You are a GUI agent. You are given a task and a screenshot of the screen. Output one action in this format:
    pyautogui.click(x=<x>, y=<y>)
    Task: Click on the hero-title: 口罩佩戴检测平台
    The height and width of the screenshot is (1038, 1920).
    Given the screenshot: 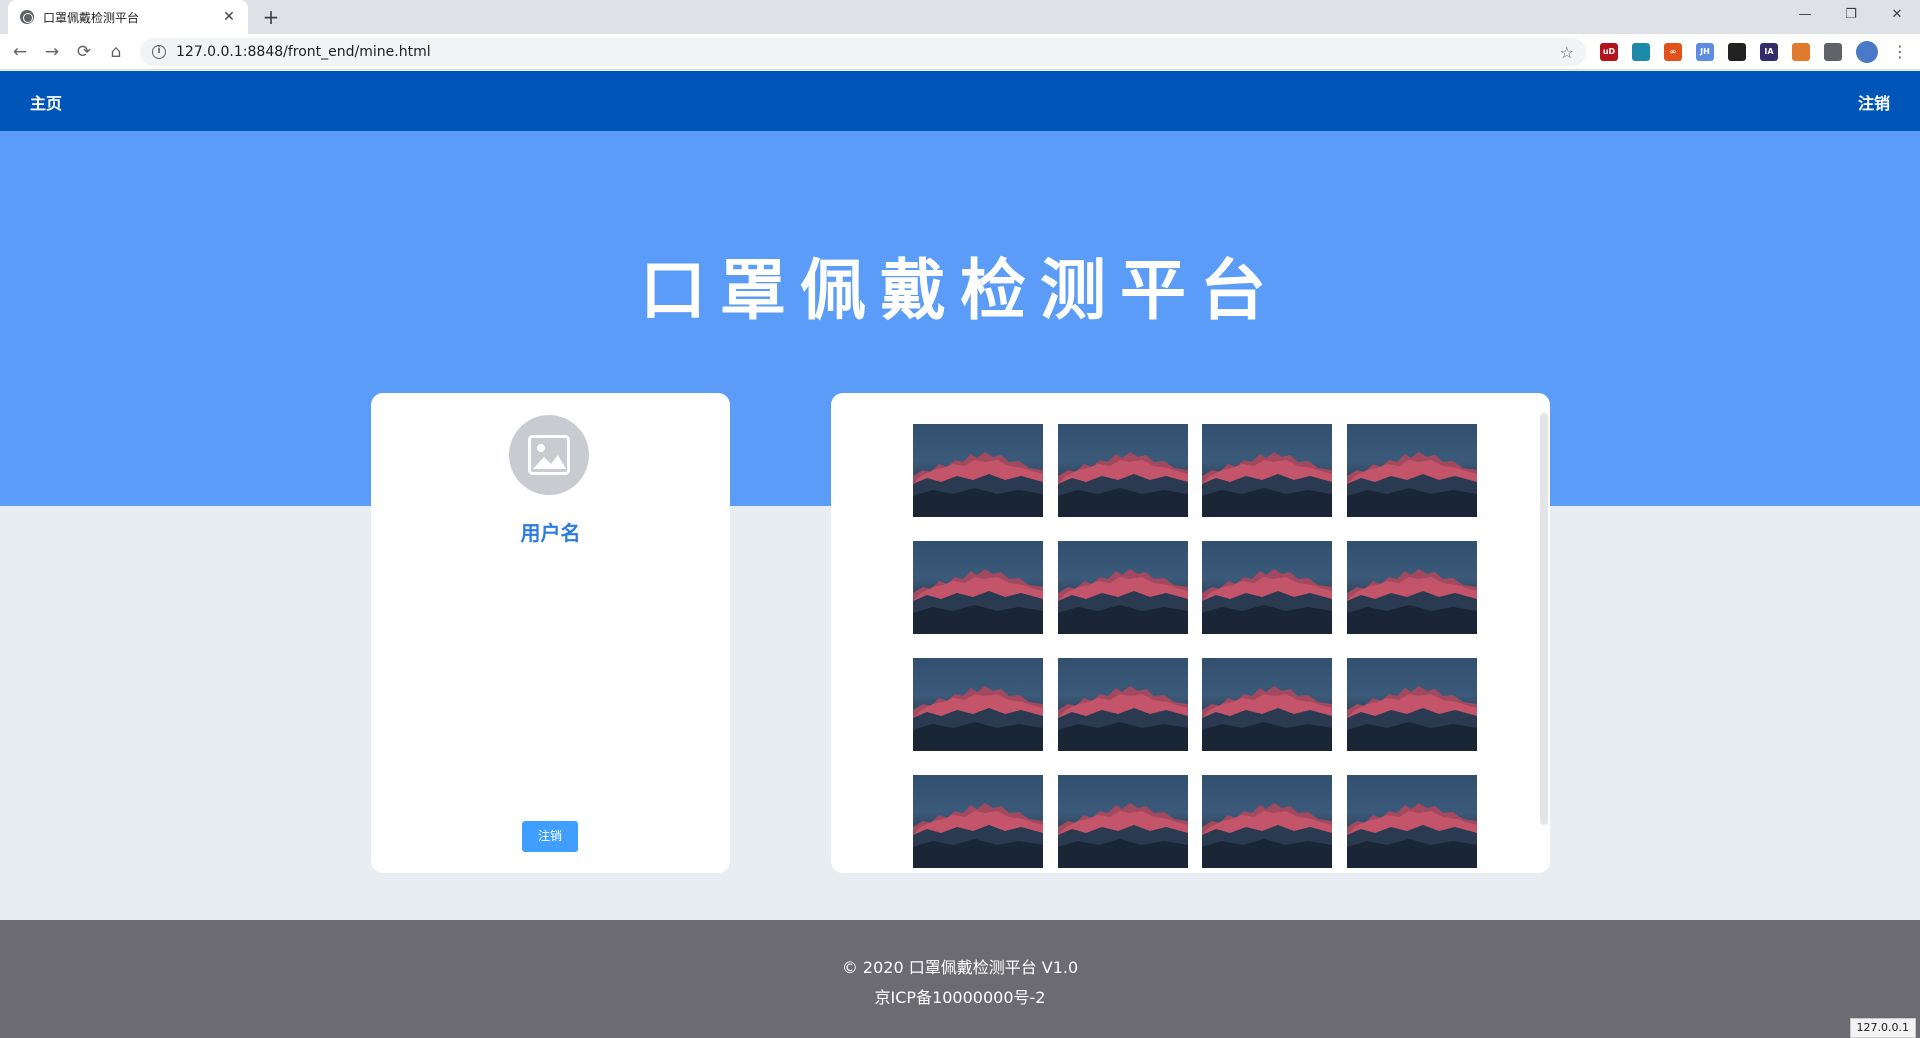 What is the action you would take?
    pyautogui.click(x=960, y=290)
    